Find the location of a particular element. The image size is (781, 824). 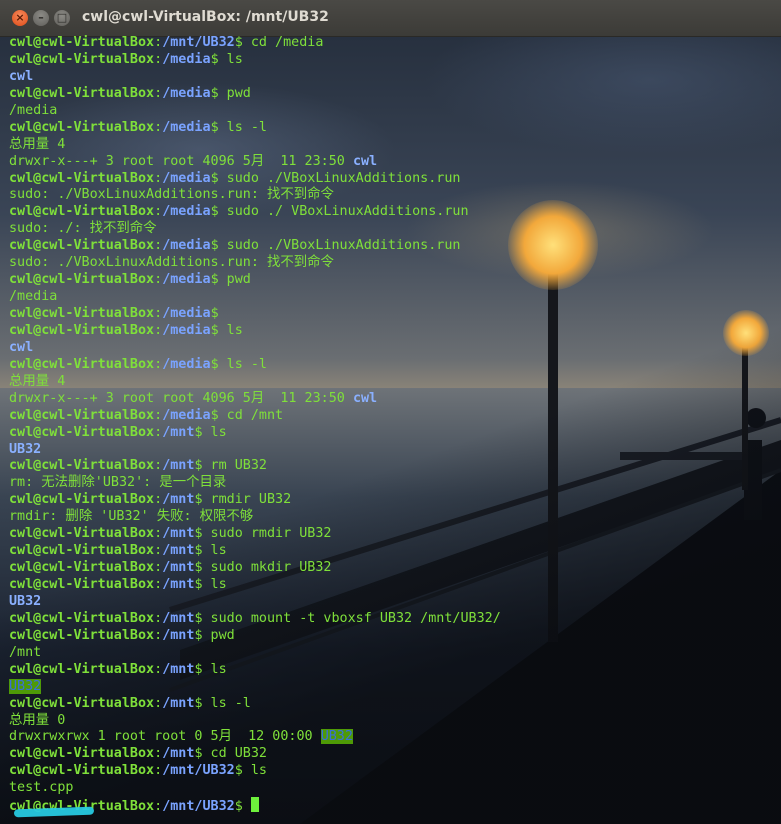

output-text: rmdir: 删除 'UB32' 失败: 权限不够 is located at coordinates (131, 517).